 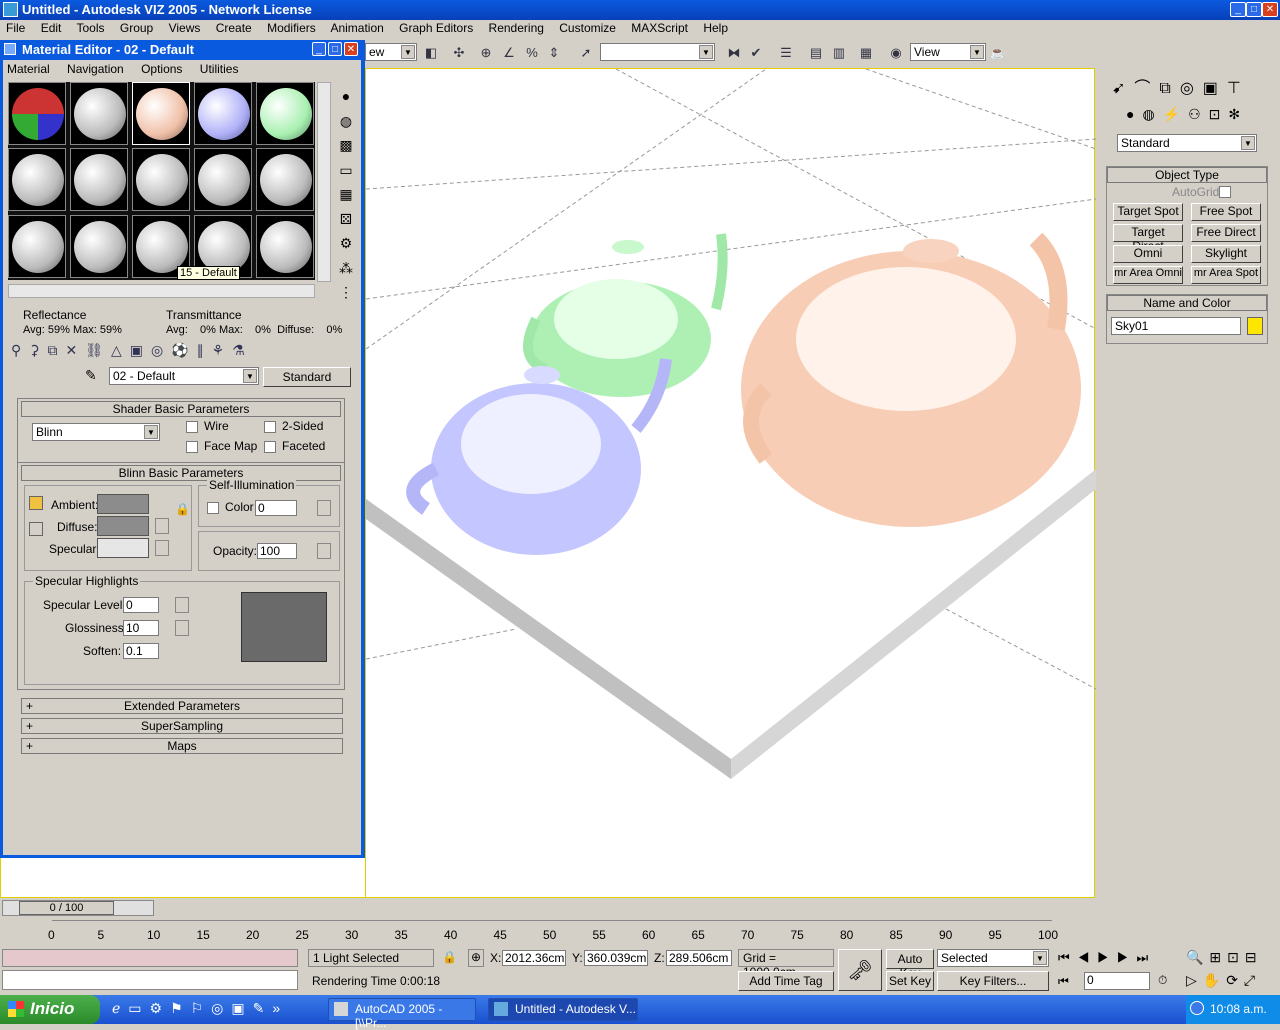 What do you see at coordinates (1238, 9) in the screenshot?
I see `minimize-button: _` at bounding box center [1238, 9].